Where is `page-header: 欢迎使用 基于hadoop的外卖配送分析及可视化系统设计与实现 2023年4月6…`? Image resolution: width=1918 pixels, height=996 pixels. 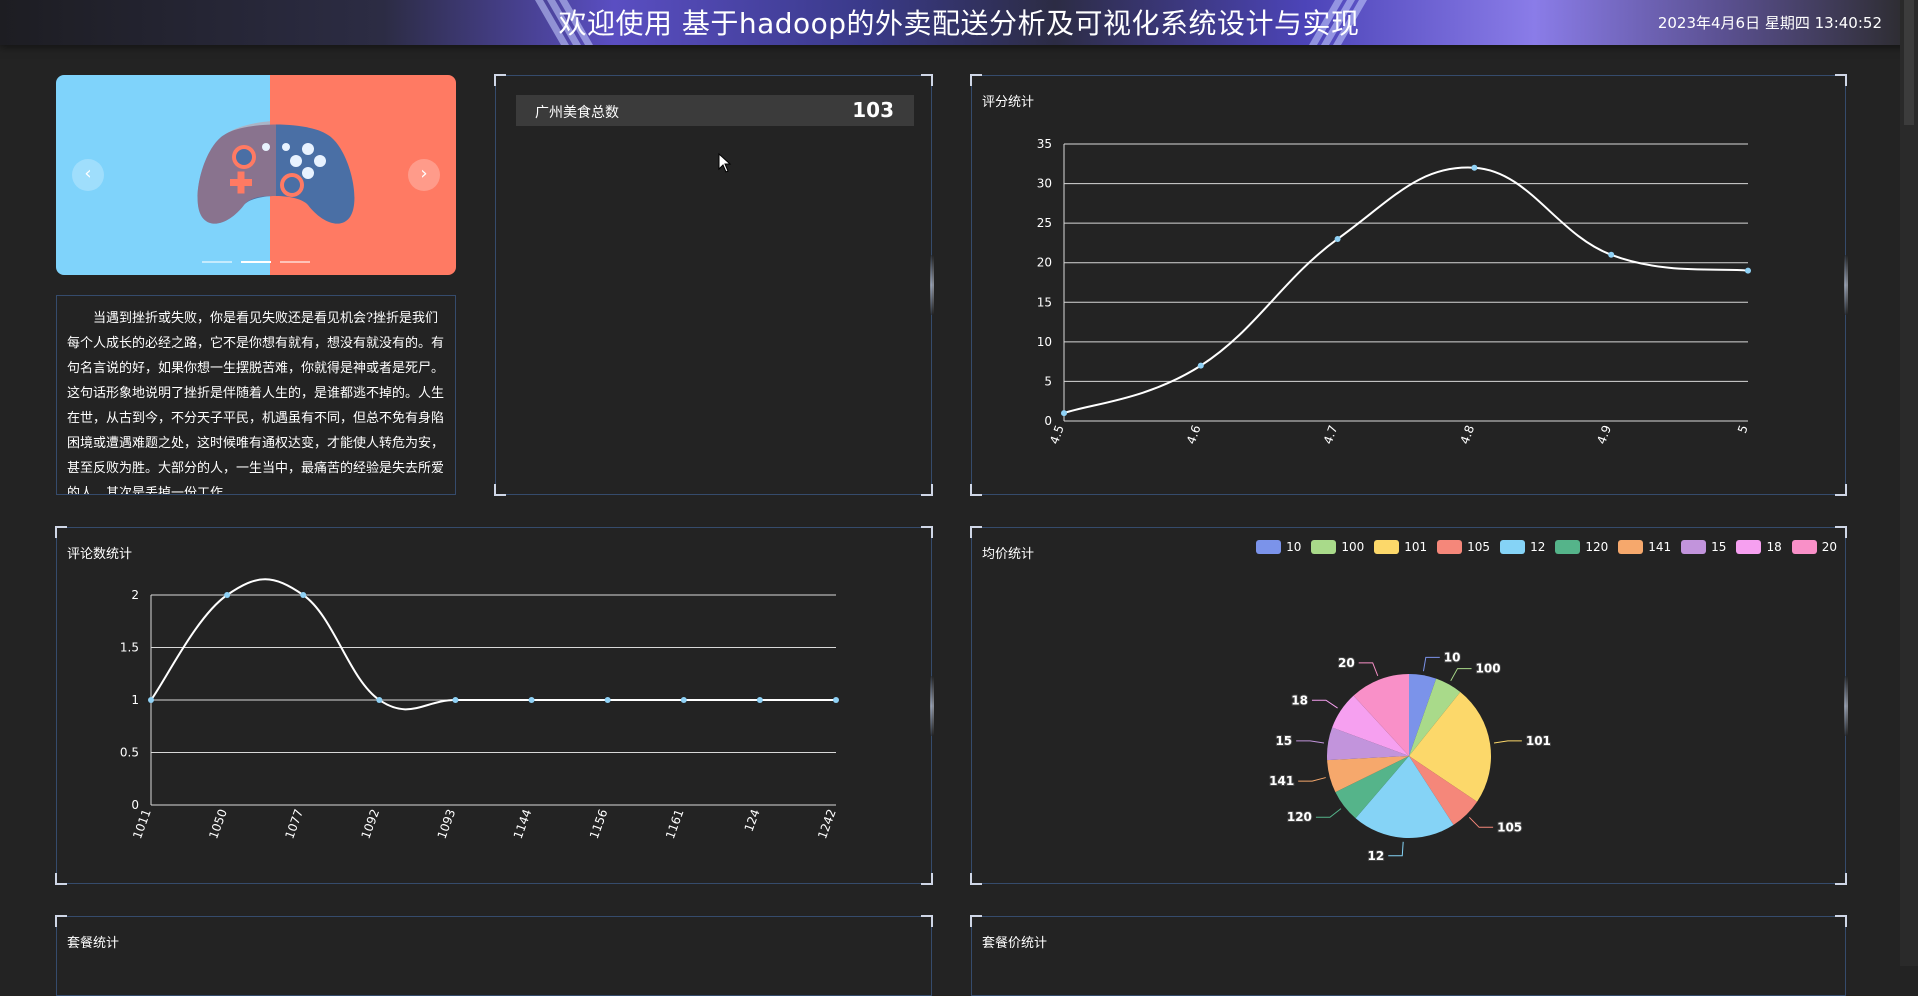 page-header: 欢迎使用 基于hadoop的外卖配送分析及可视化系统设计与实现 2023年4月6… is located at coordinates (959, 22).